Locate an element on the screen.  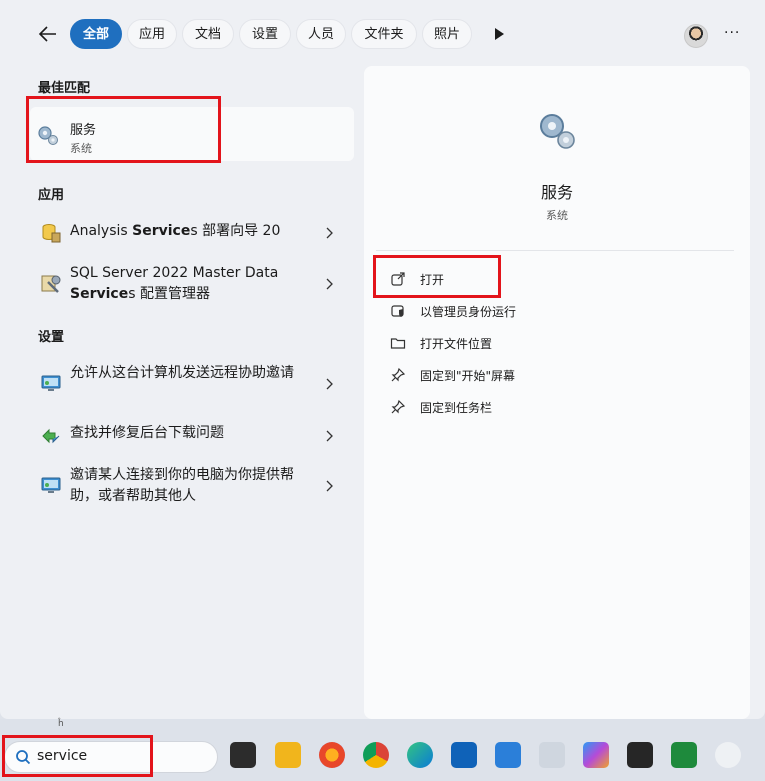
settings-result-label: 查找并修复后台下载问题 is located at coordinates (147, 433).